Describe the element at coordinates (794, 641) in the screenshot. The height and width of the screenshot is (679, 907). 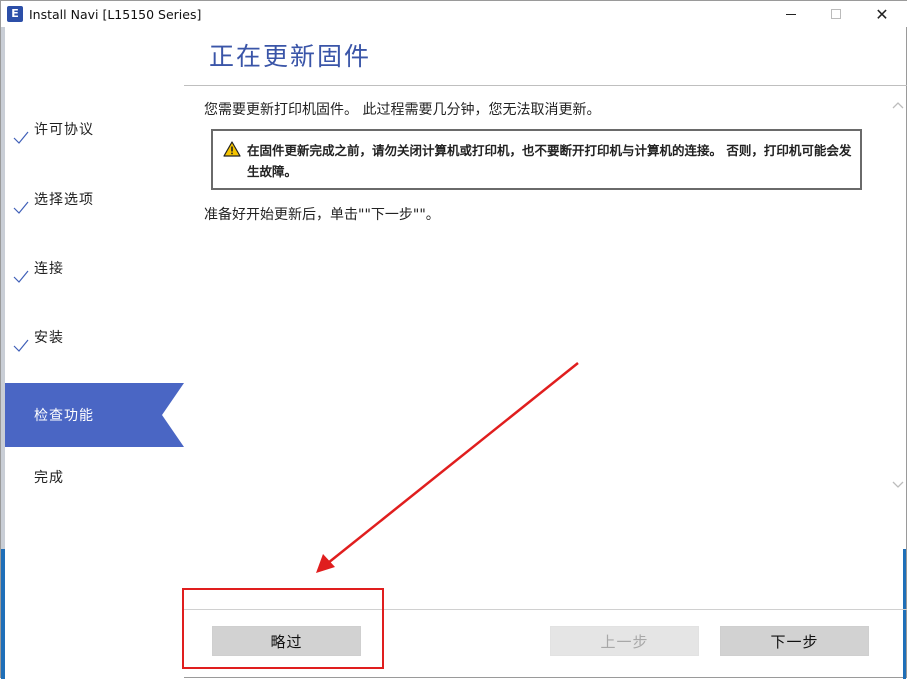
I see `next-button: 下一步` at that location.